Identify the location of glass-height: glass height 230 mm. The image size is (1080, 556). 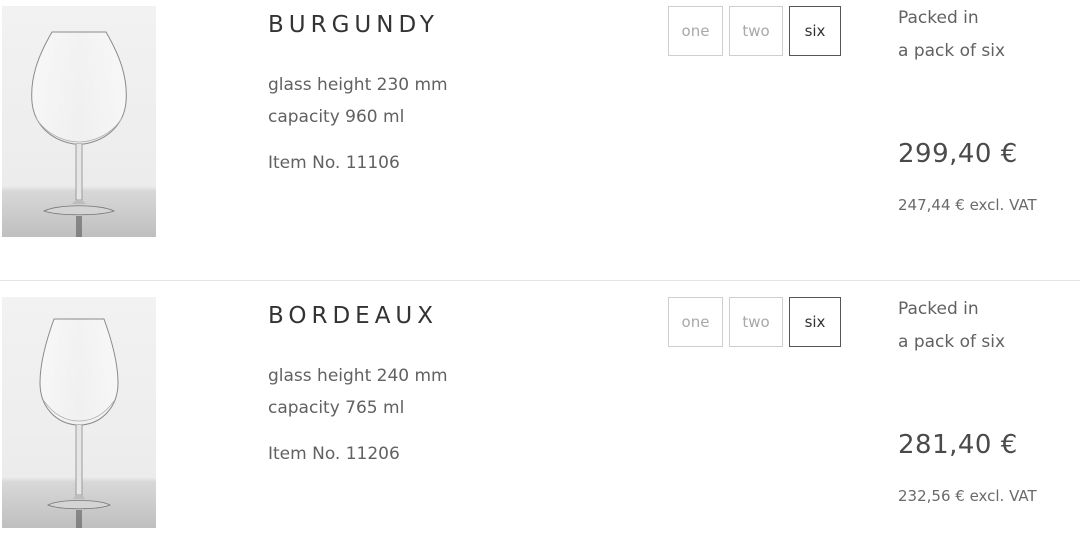
(358, 85).